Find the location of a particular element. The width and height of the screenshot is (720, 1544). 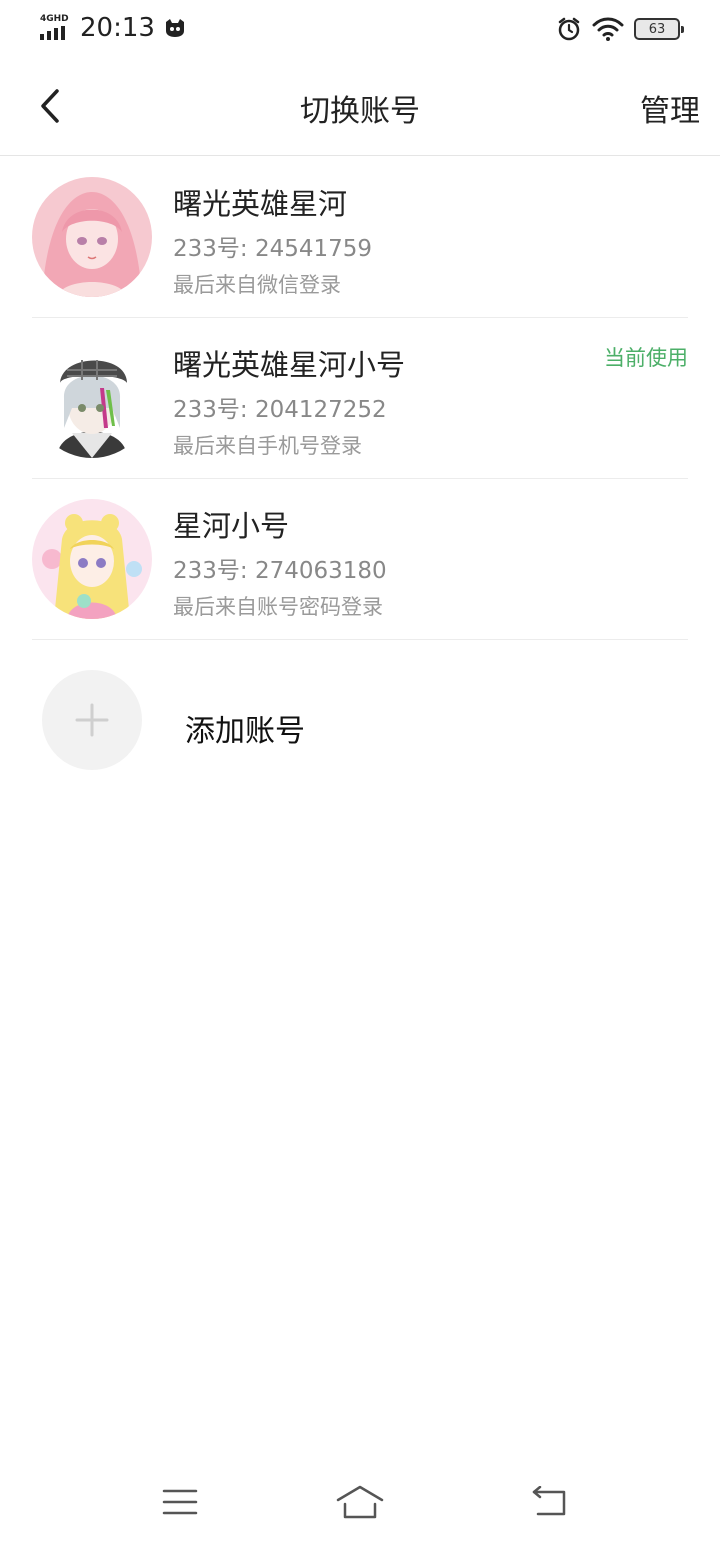

add-account-circle is located at coordinates (92, 720).